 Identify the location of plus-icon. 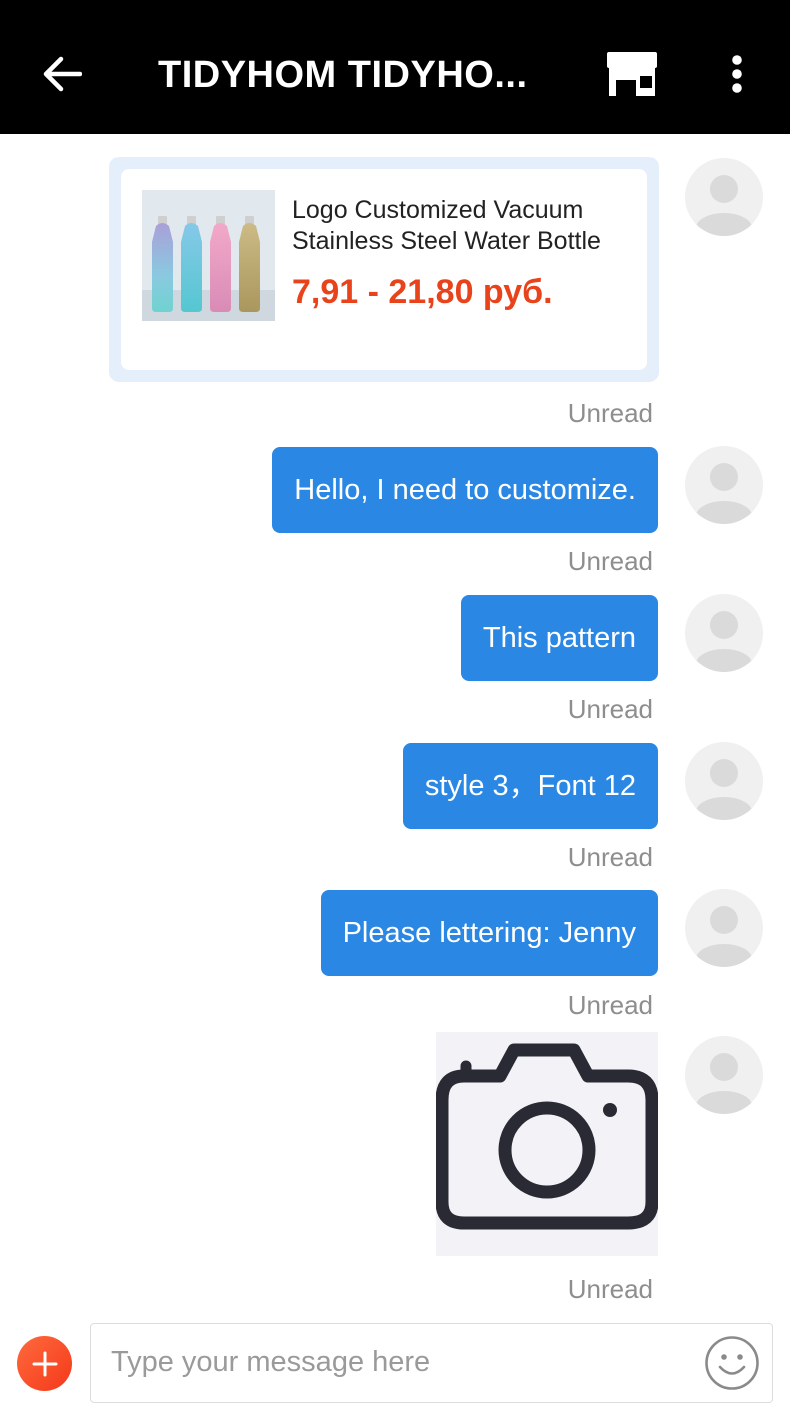
(44, 1363).